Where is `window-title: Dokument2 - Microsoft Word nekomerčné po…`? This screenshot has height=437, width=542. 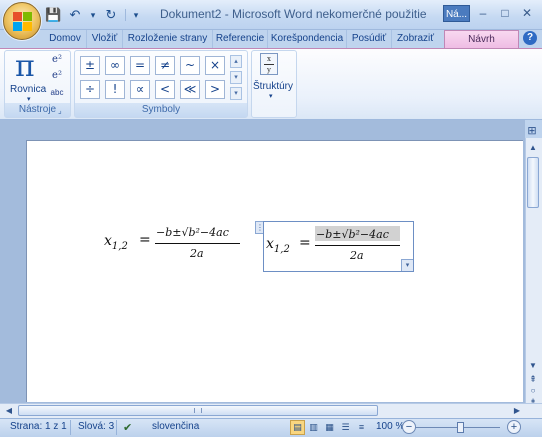
window-title: Dokument2 - Microsoft Word nekomerčné po… is located at coordinates (293, 14).